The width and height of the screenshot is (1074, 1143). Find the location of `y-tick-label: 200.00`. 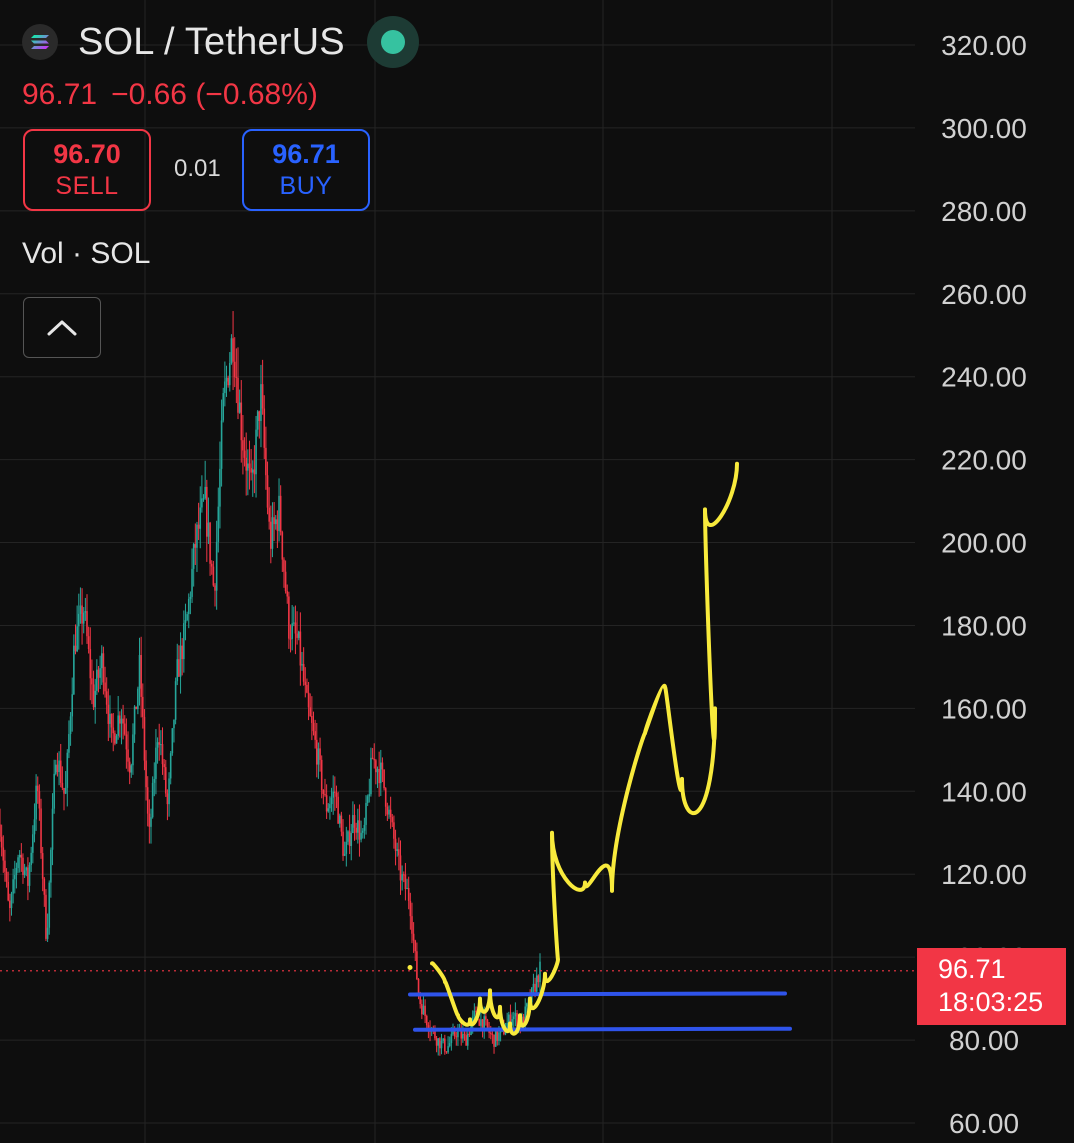

y-tick-label: 200.00 is located at coordinates (984, 543).